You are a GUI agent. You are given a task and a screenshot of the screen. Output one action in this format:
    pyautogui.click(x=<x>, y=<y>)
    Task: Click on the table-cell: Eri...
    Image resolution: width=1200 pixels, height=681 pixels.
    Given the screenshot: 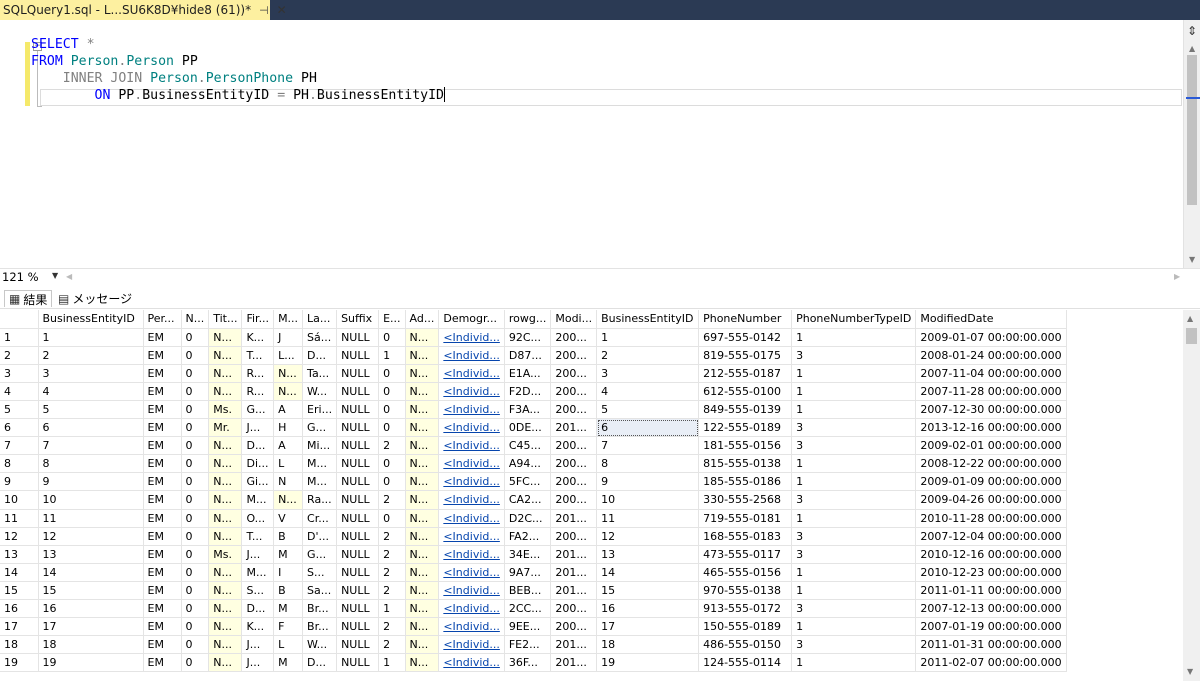 What is the action you would take?
    pyautogui.click(x=320, y=410)
    